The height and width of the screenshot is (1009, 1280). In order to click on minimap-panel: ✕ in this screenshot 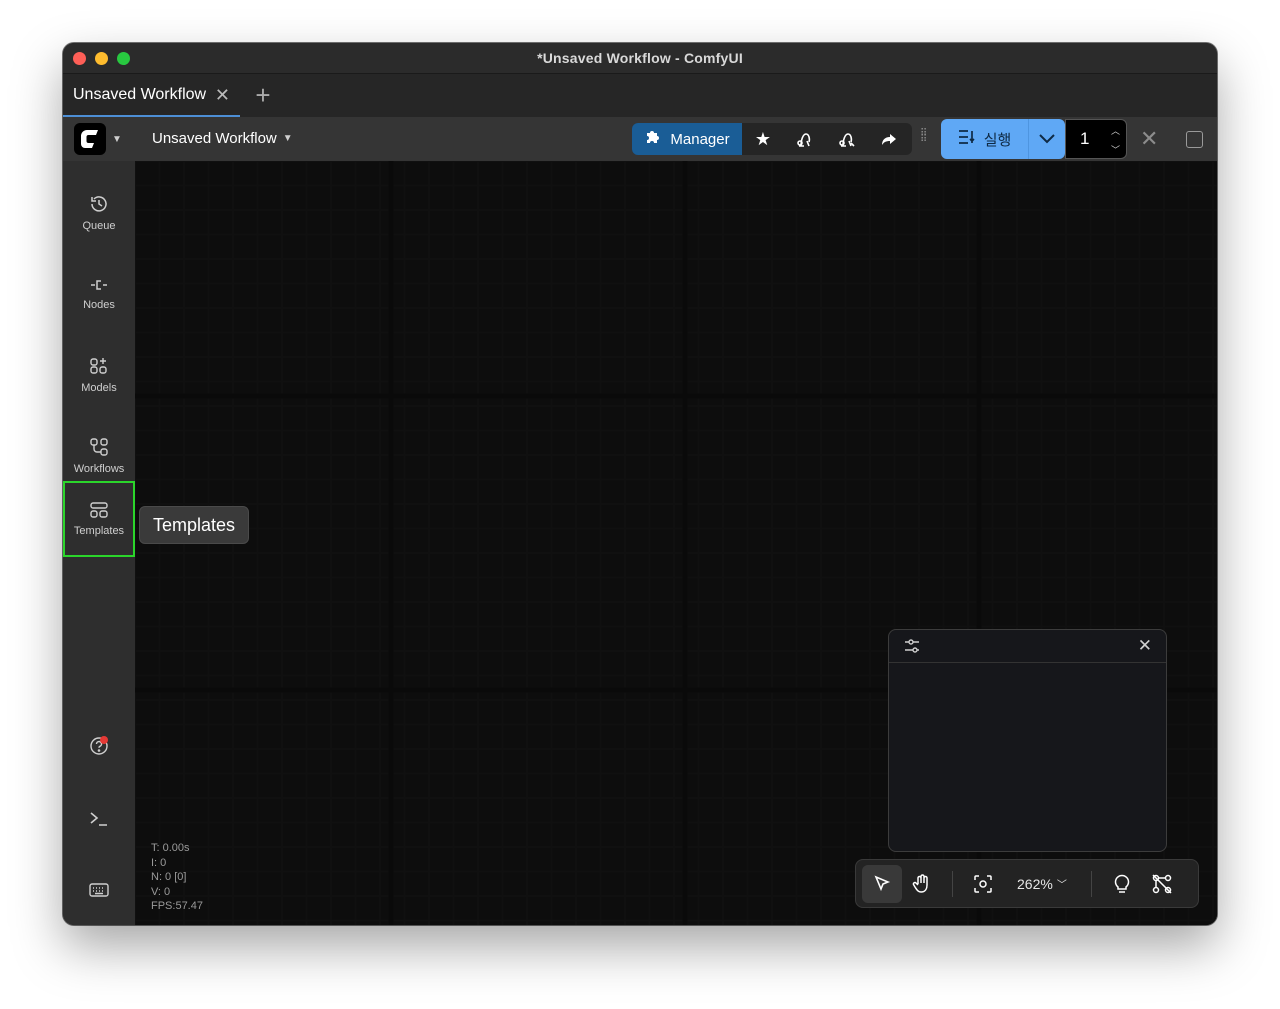, I will do `click(1027, 740)`.